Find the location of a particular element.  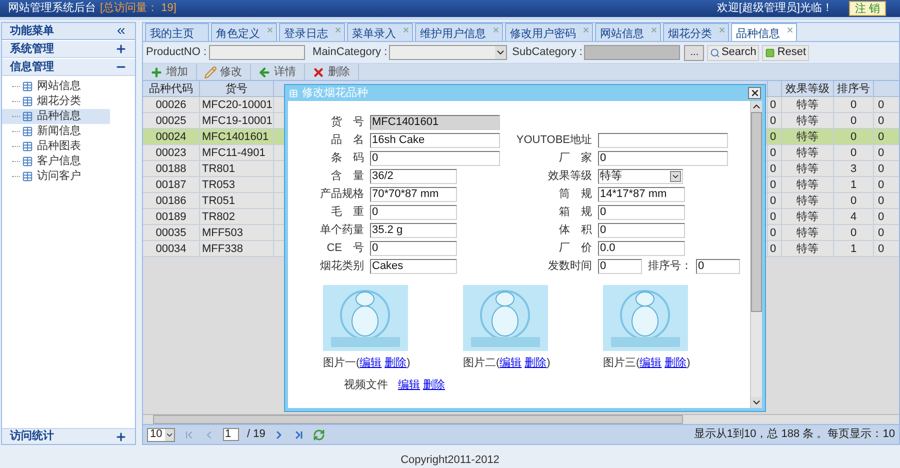

horizontal-scrollbar is located at coordinates (521, 419).